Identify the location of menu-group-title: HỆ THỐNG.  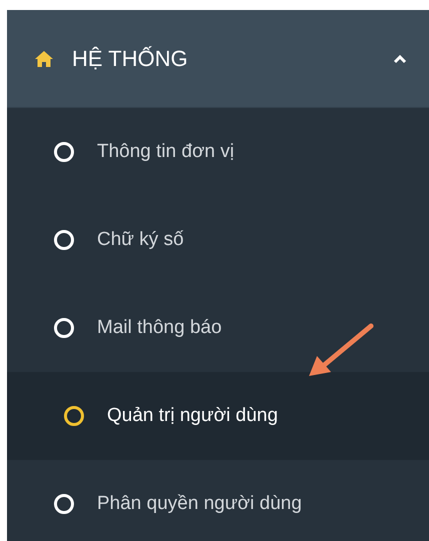
(130, 59).